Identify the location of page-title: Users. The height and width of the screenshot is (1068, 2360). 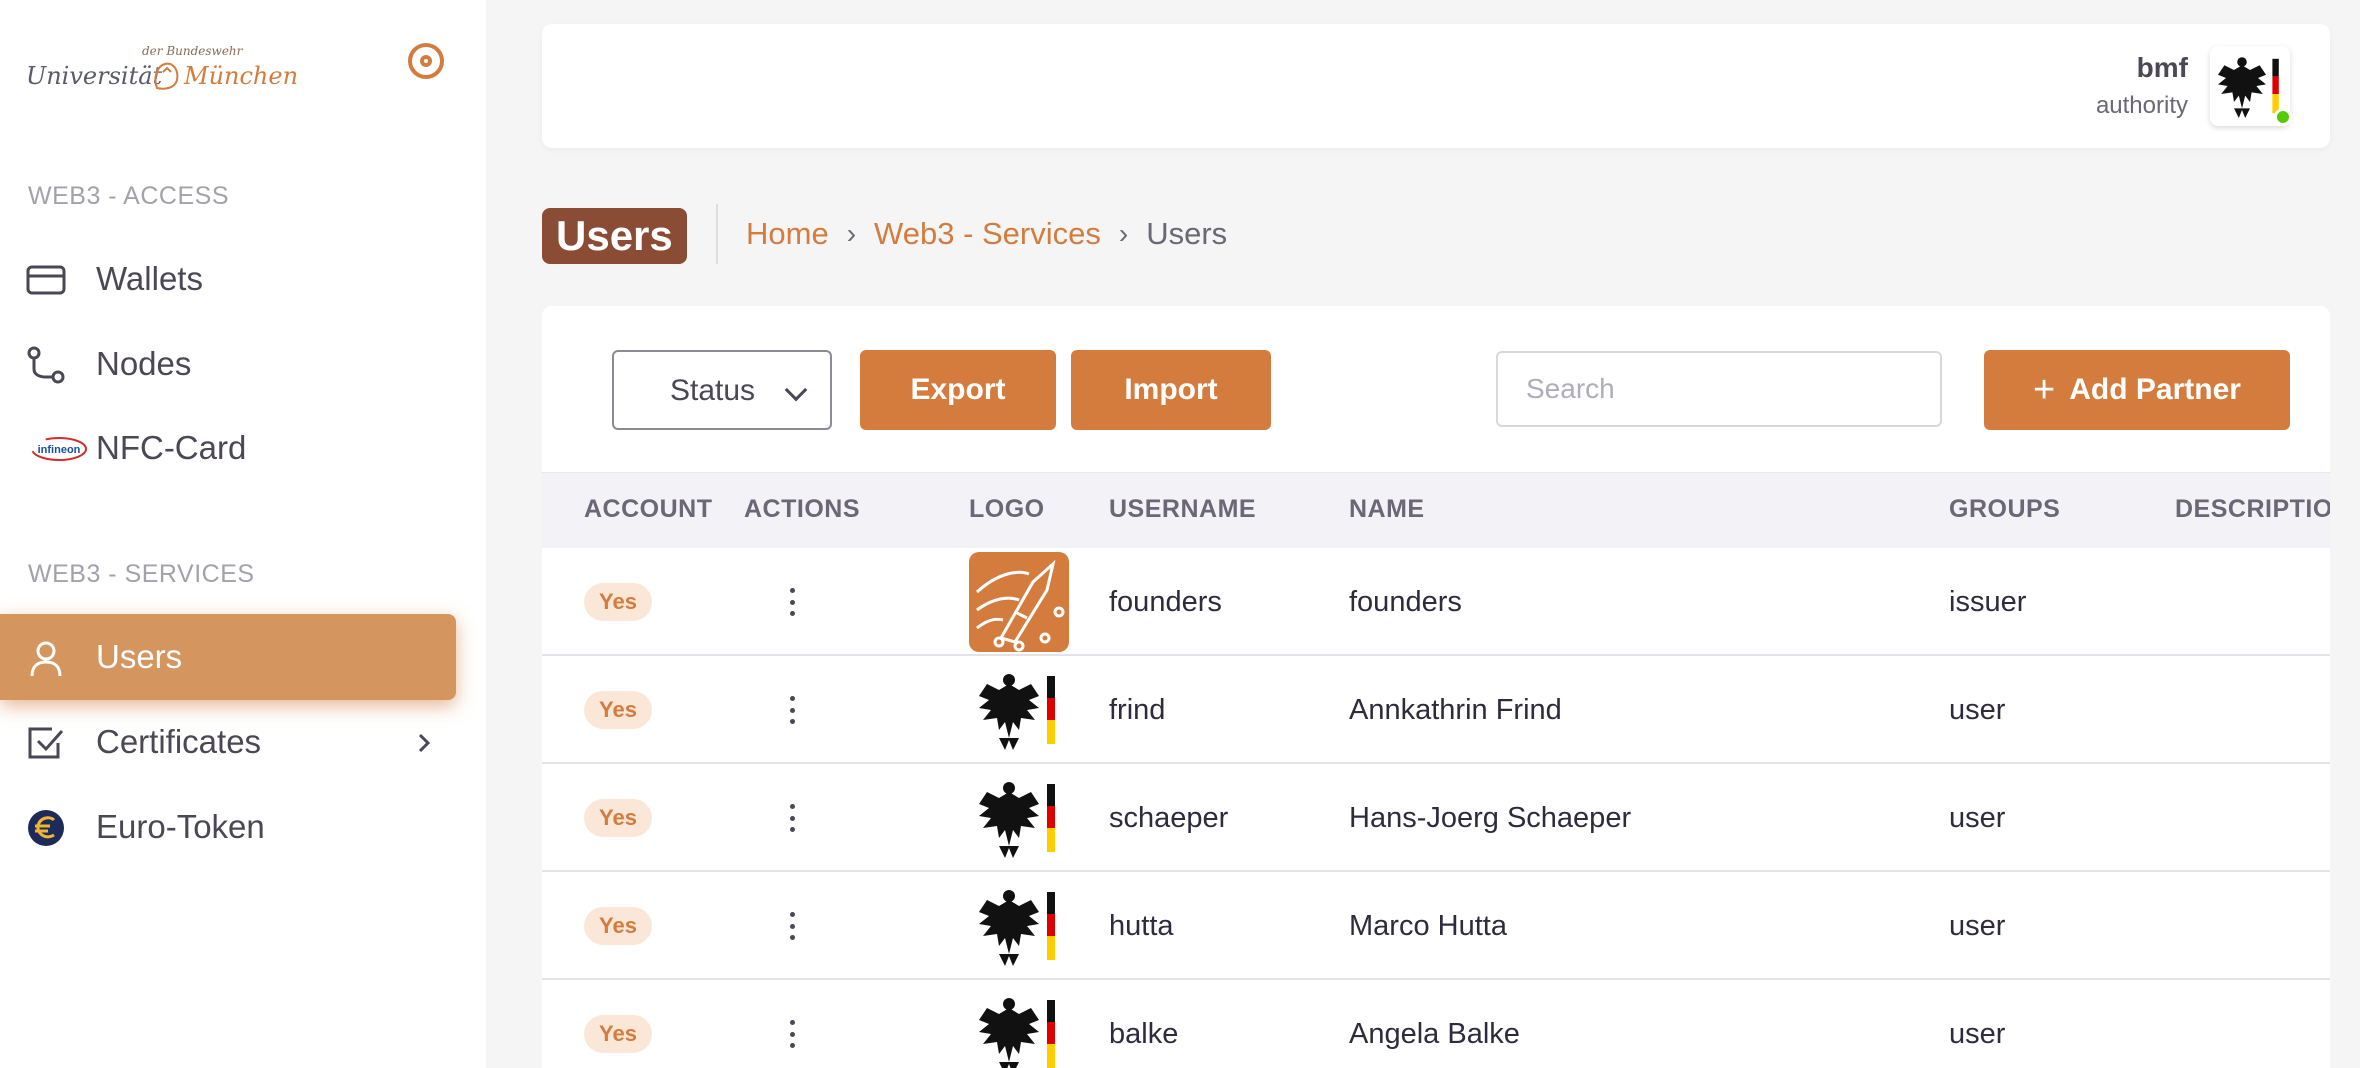
(614, 236).